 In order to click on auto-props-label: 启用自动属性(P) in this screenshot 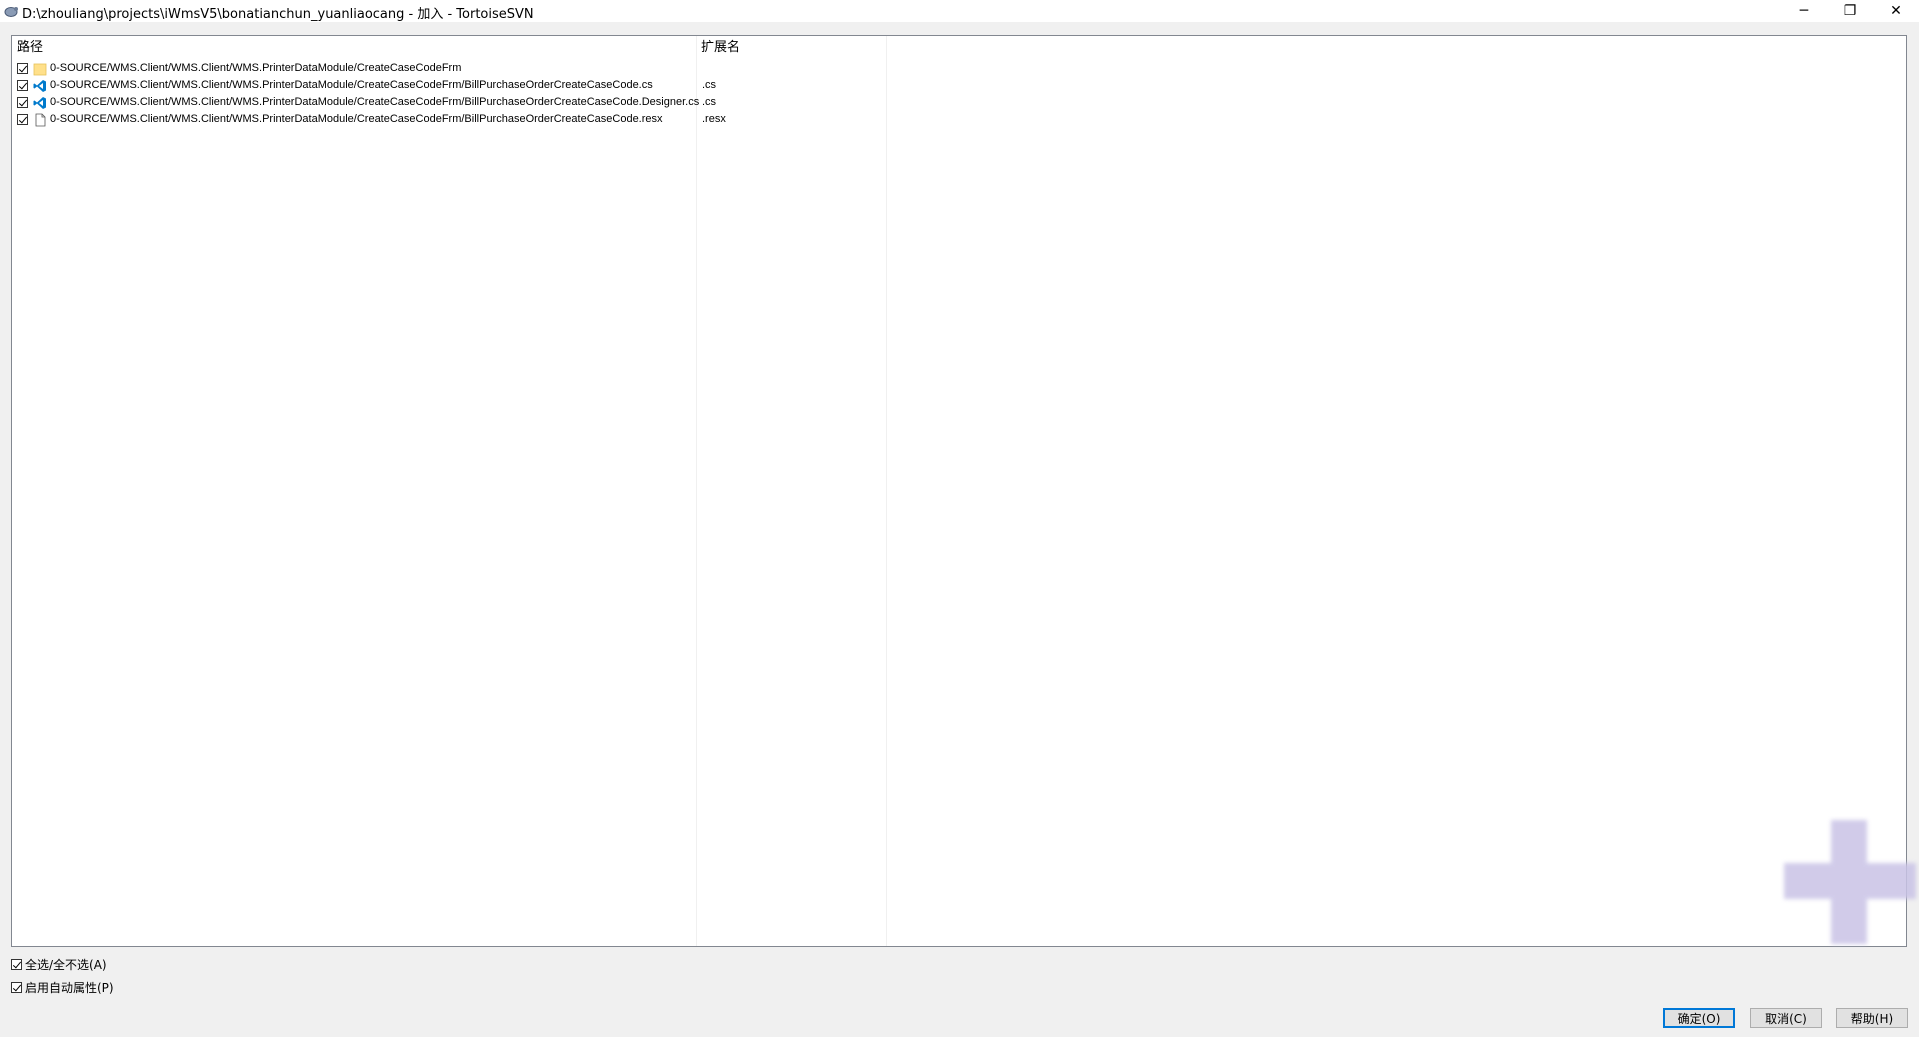, I will do `click(69, 987)`.